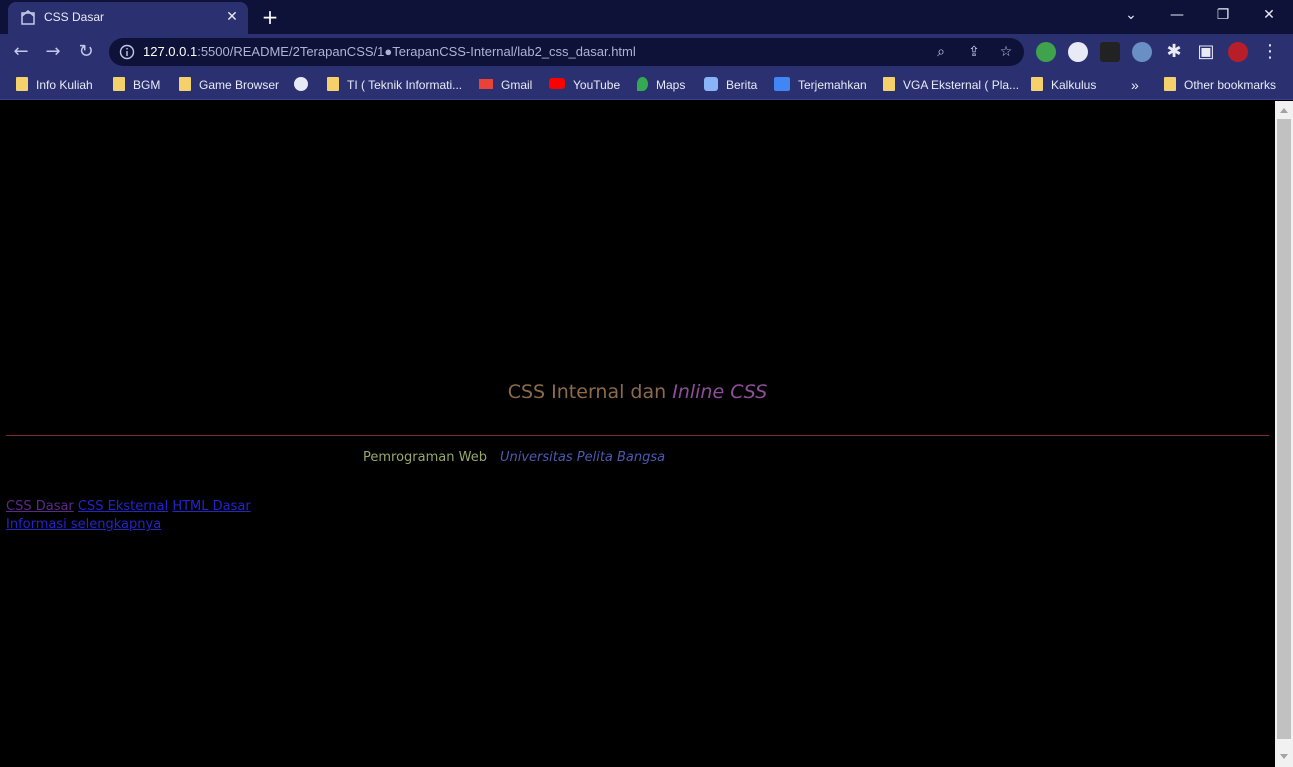  What do you see at coordinates (83, 524) in the screenshot?
I see `link-informasi-selengkapnya: Informasi selengkapnya` at bounding box center [83, 524].